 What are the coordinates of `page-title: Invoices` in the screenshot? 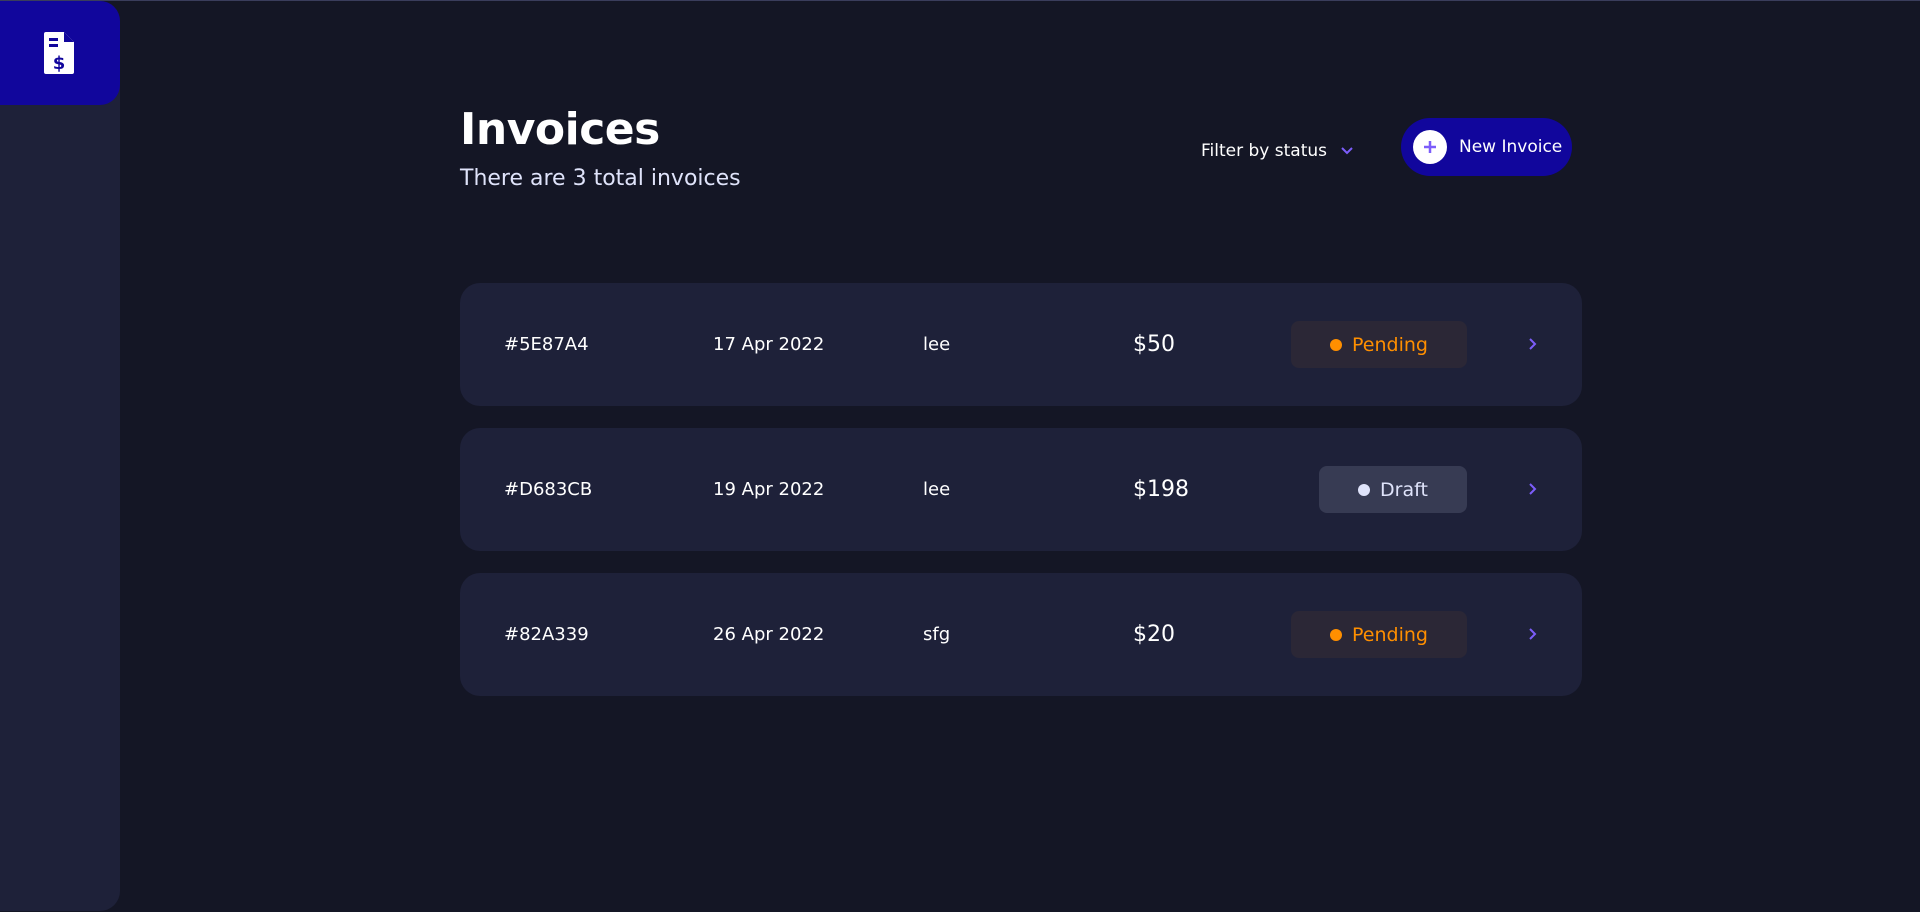 It's located at (560, 129).